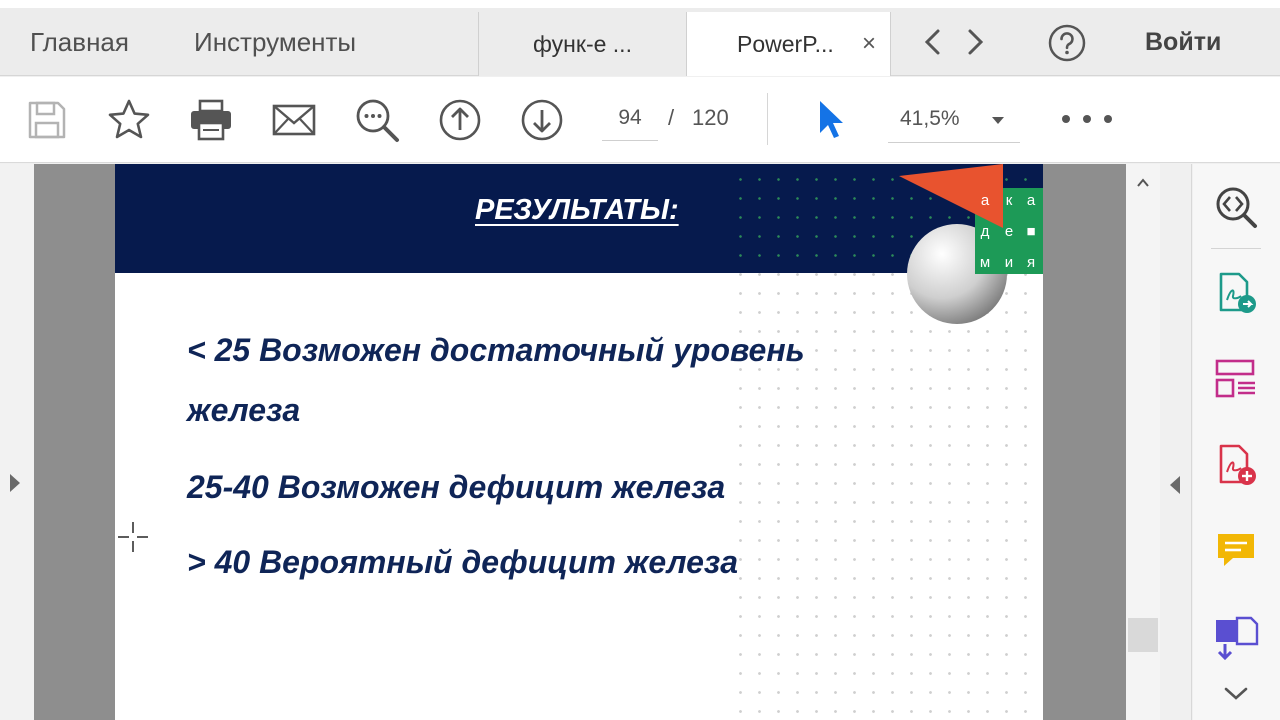  I want to click on logo-letter: е, so click(1009, 231).